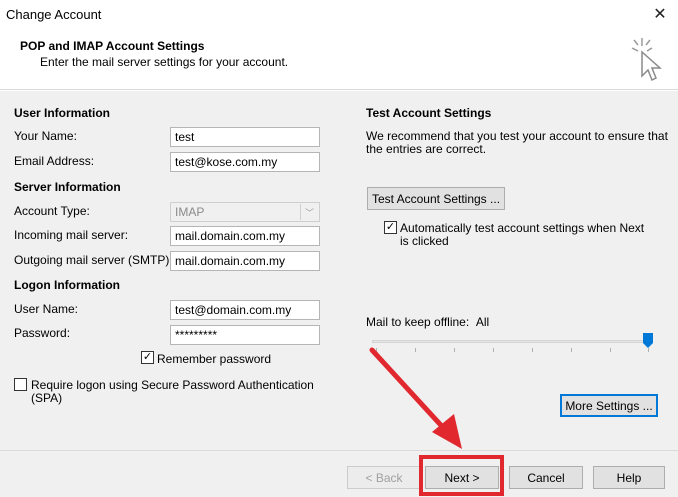 Image resolution: width=678 pixels, height=497 pixels. I want to click on test-description-line2: the entries are correct., so click(426, 149).